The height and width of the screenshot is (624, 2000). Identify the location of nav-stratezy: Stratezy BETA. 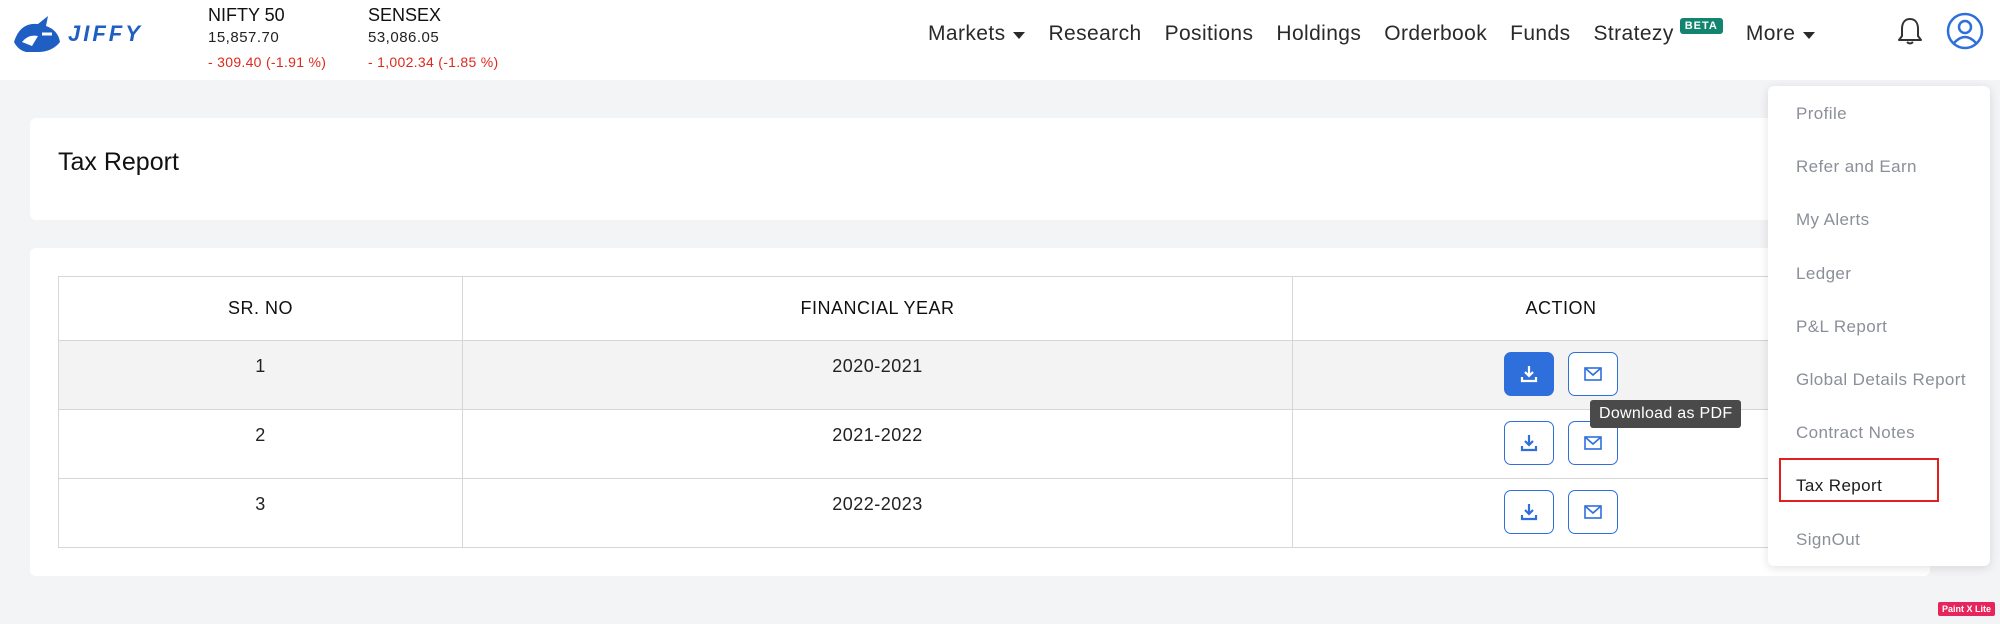
(1658, 32).